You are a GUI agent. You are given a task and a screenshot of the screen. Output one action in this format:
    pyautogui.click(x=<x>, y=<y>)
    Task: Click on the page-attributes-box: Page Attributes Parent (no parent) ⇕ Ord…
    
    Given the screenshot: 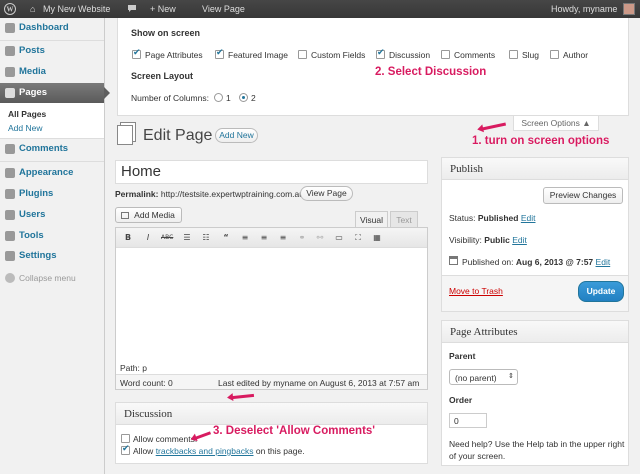 What is the action you would take?
    pyautogui.click(x=535, y=393)
    